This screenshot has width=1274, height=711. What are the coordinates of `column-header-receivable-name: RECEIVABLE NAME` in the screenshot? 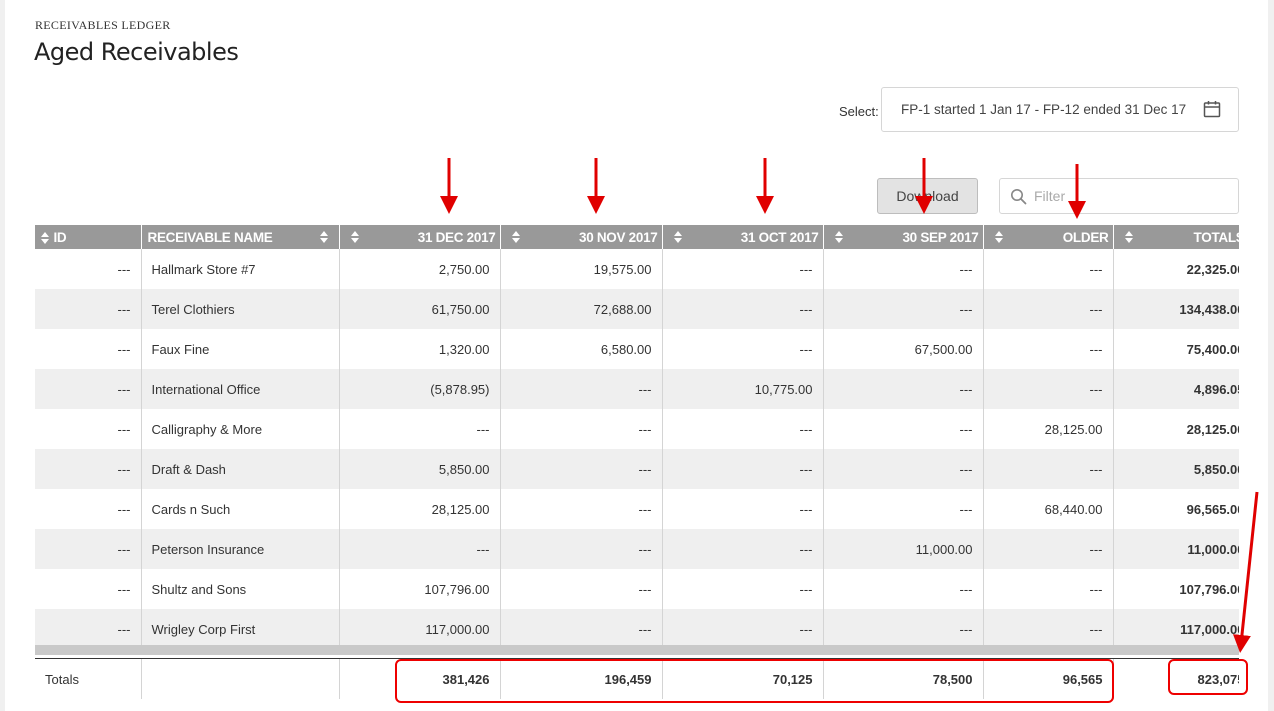 It's located at (240, 237).